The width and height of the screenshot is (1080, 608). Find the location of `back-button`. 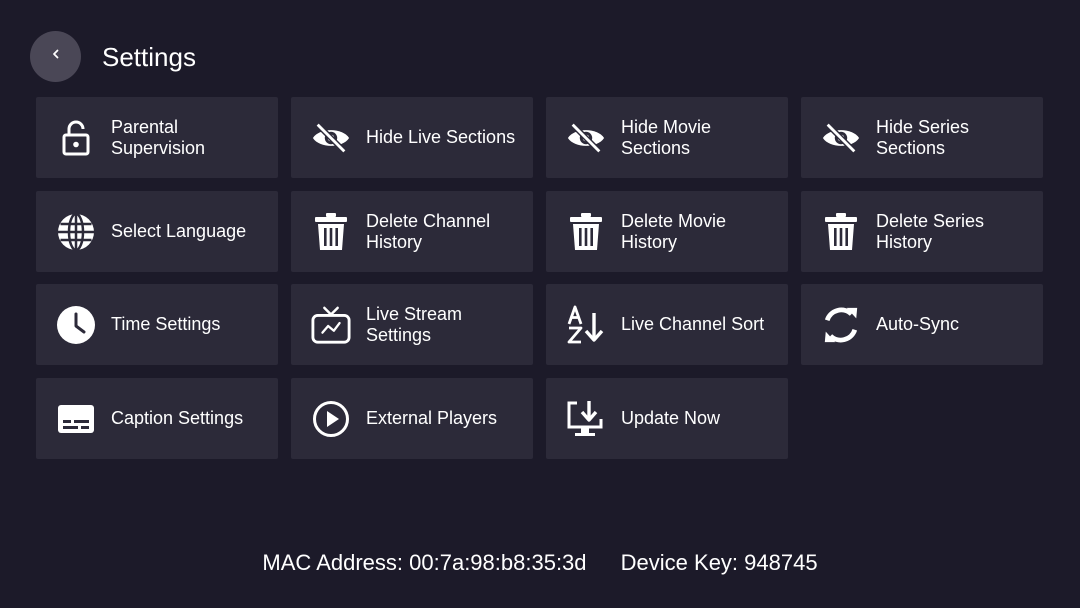

back-button is located at coordinates (55, 56).